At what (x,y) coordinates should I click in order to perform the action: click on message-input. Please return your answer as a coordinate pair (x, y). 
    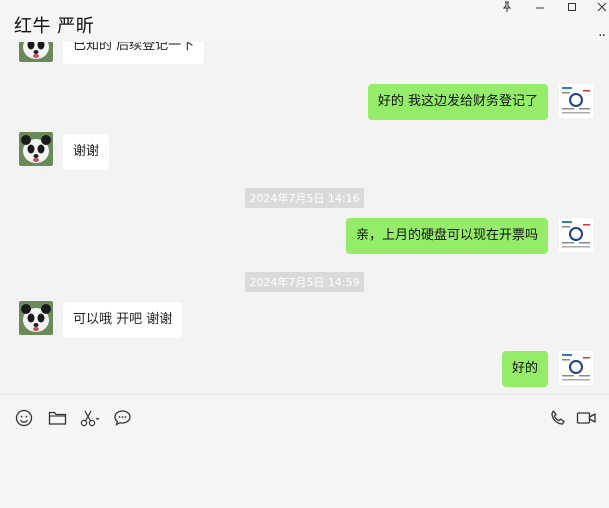
    Looking at the image, I should click on (304, 469).